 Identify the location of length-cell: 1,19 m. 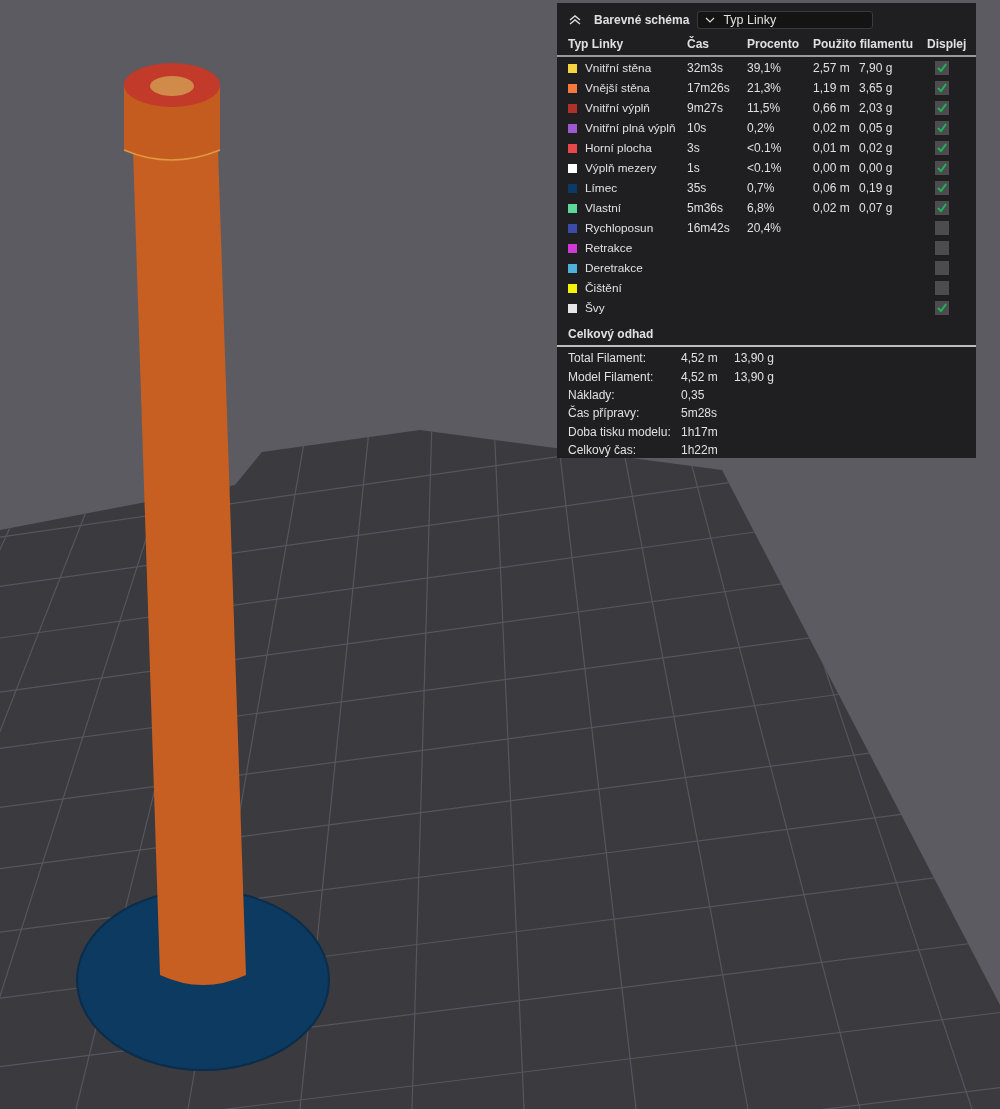
(831, 88).